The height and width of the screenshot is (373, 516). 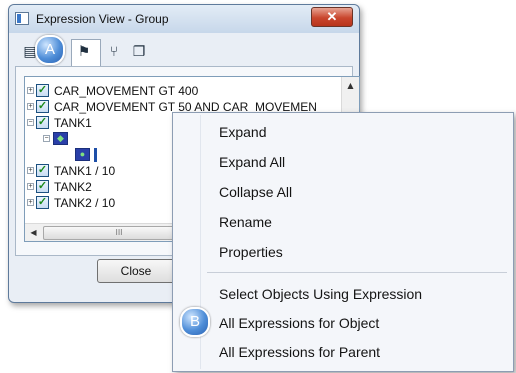 What do you see at coordinates (299, 323) in the screenshot?
I see `menu-item-all-expressions-for-object: All Expressions for Object` at bounding box center [299, 323].